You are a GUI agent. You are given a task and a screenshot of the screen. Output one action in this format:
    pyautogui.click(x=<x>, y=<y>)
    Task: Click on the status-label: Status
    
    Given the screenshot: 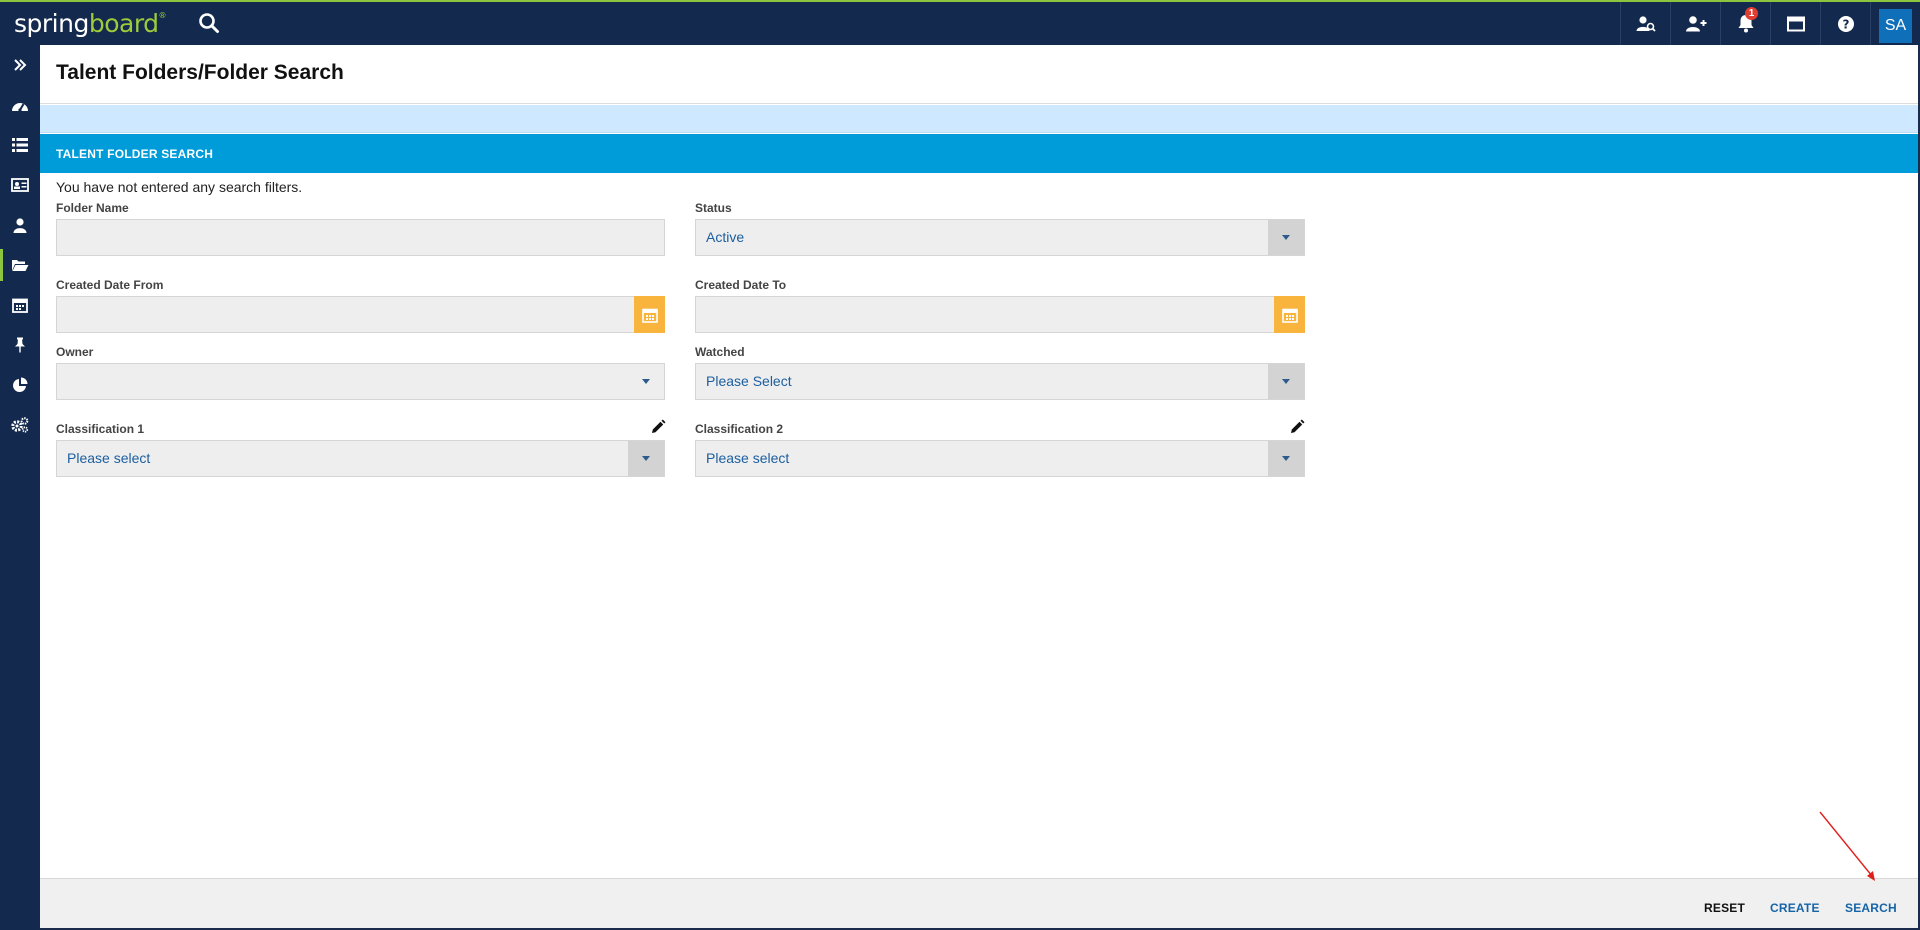 What is the action you would take?
    pyautogui.click(x=713, y=208)
    